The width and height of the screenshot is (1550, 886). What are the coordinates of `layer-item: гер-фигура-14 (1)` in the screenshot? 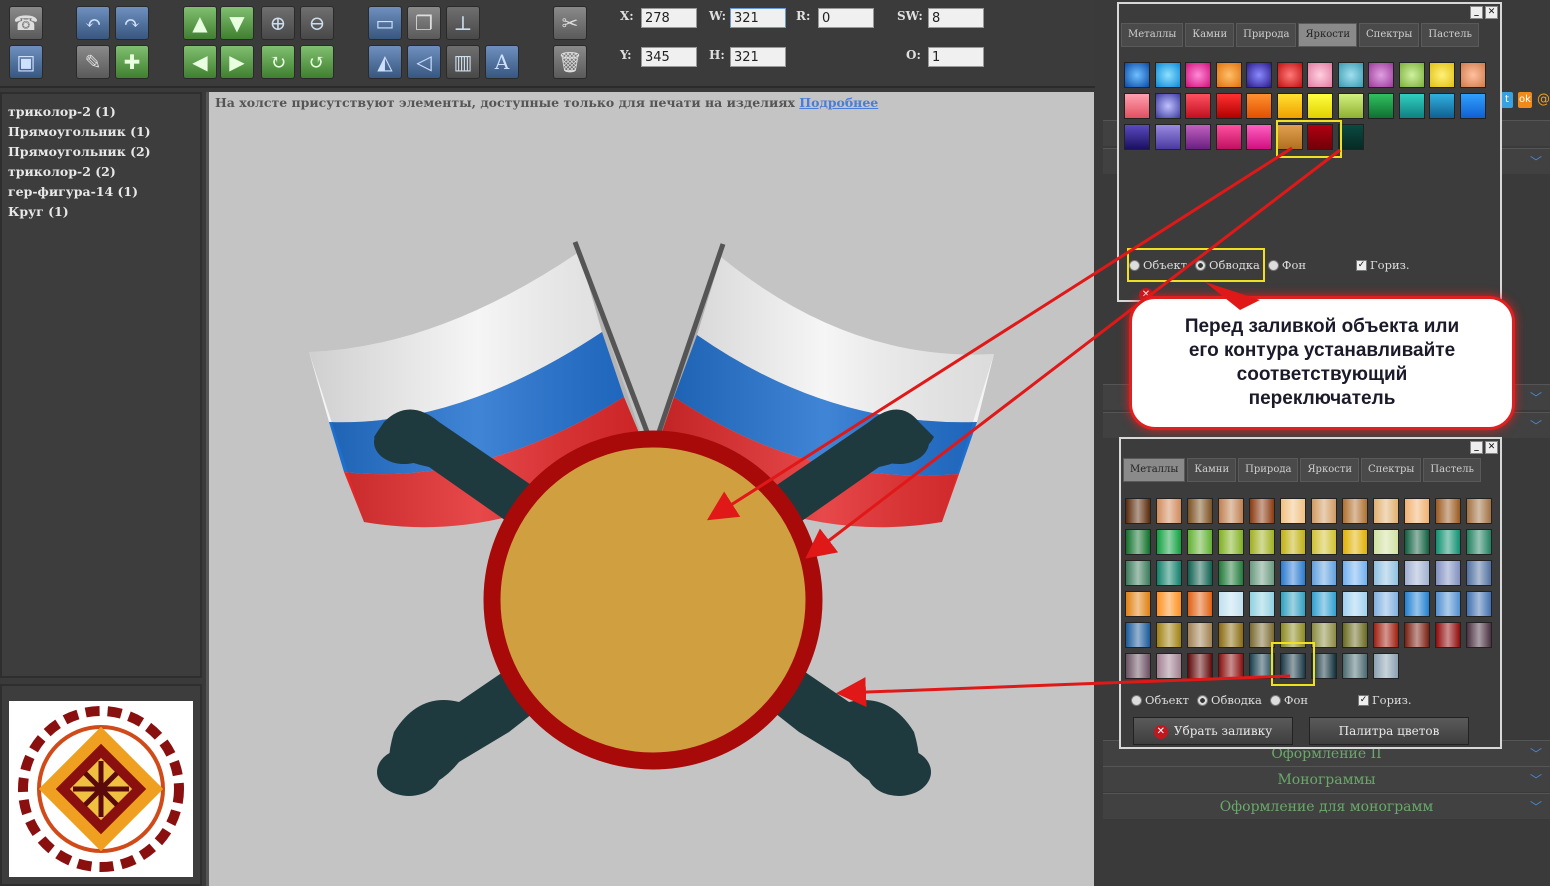 It's located at (101, 192).